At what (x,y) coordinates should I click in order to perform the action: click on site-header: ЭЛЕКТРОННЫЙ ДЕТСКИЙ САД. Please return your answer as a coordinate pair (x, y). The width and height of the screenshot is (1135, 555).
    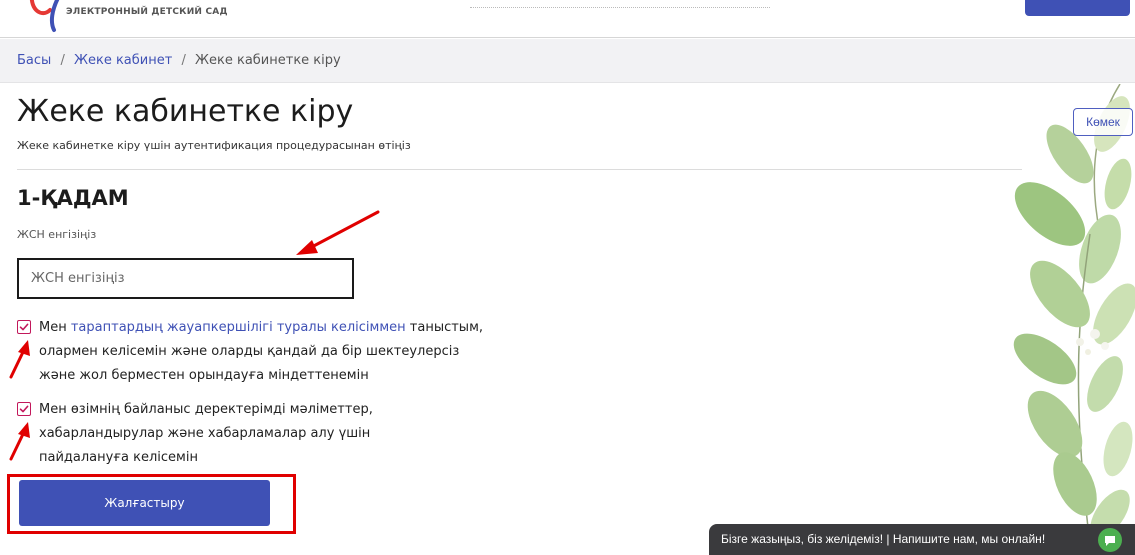
    Looking at the image, I should click on (567, 19).